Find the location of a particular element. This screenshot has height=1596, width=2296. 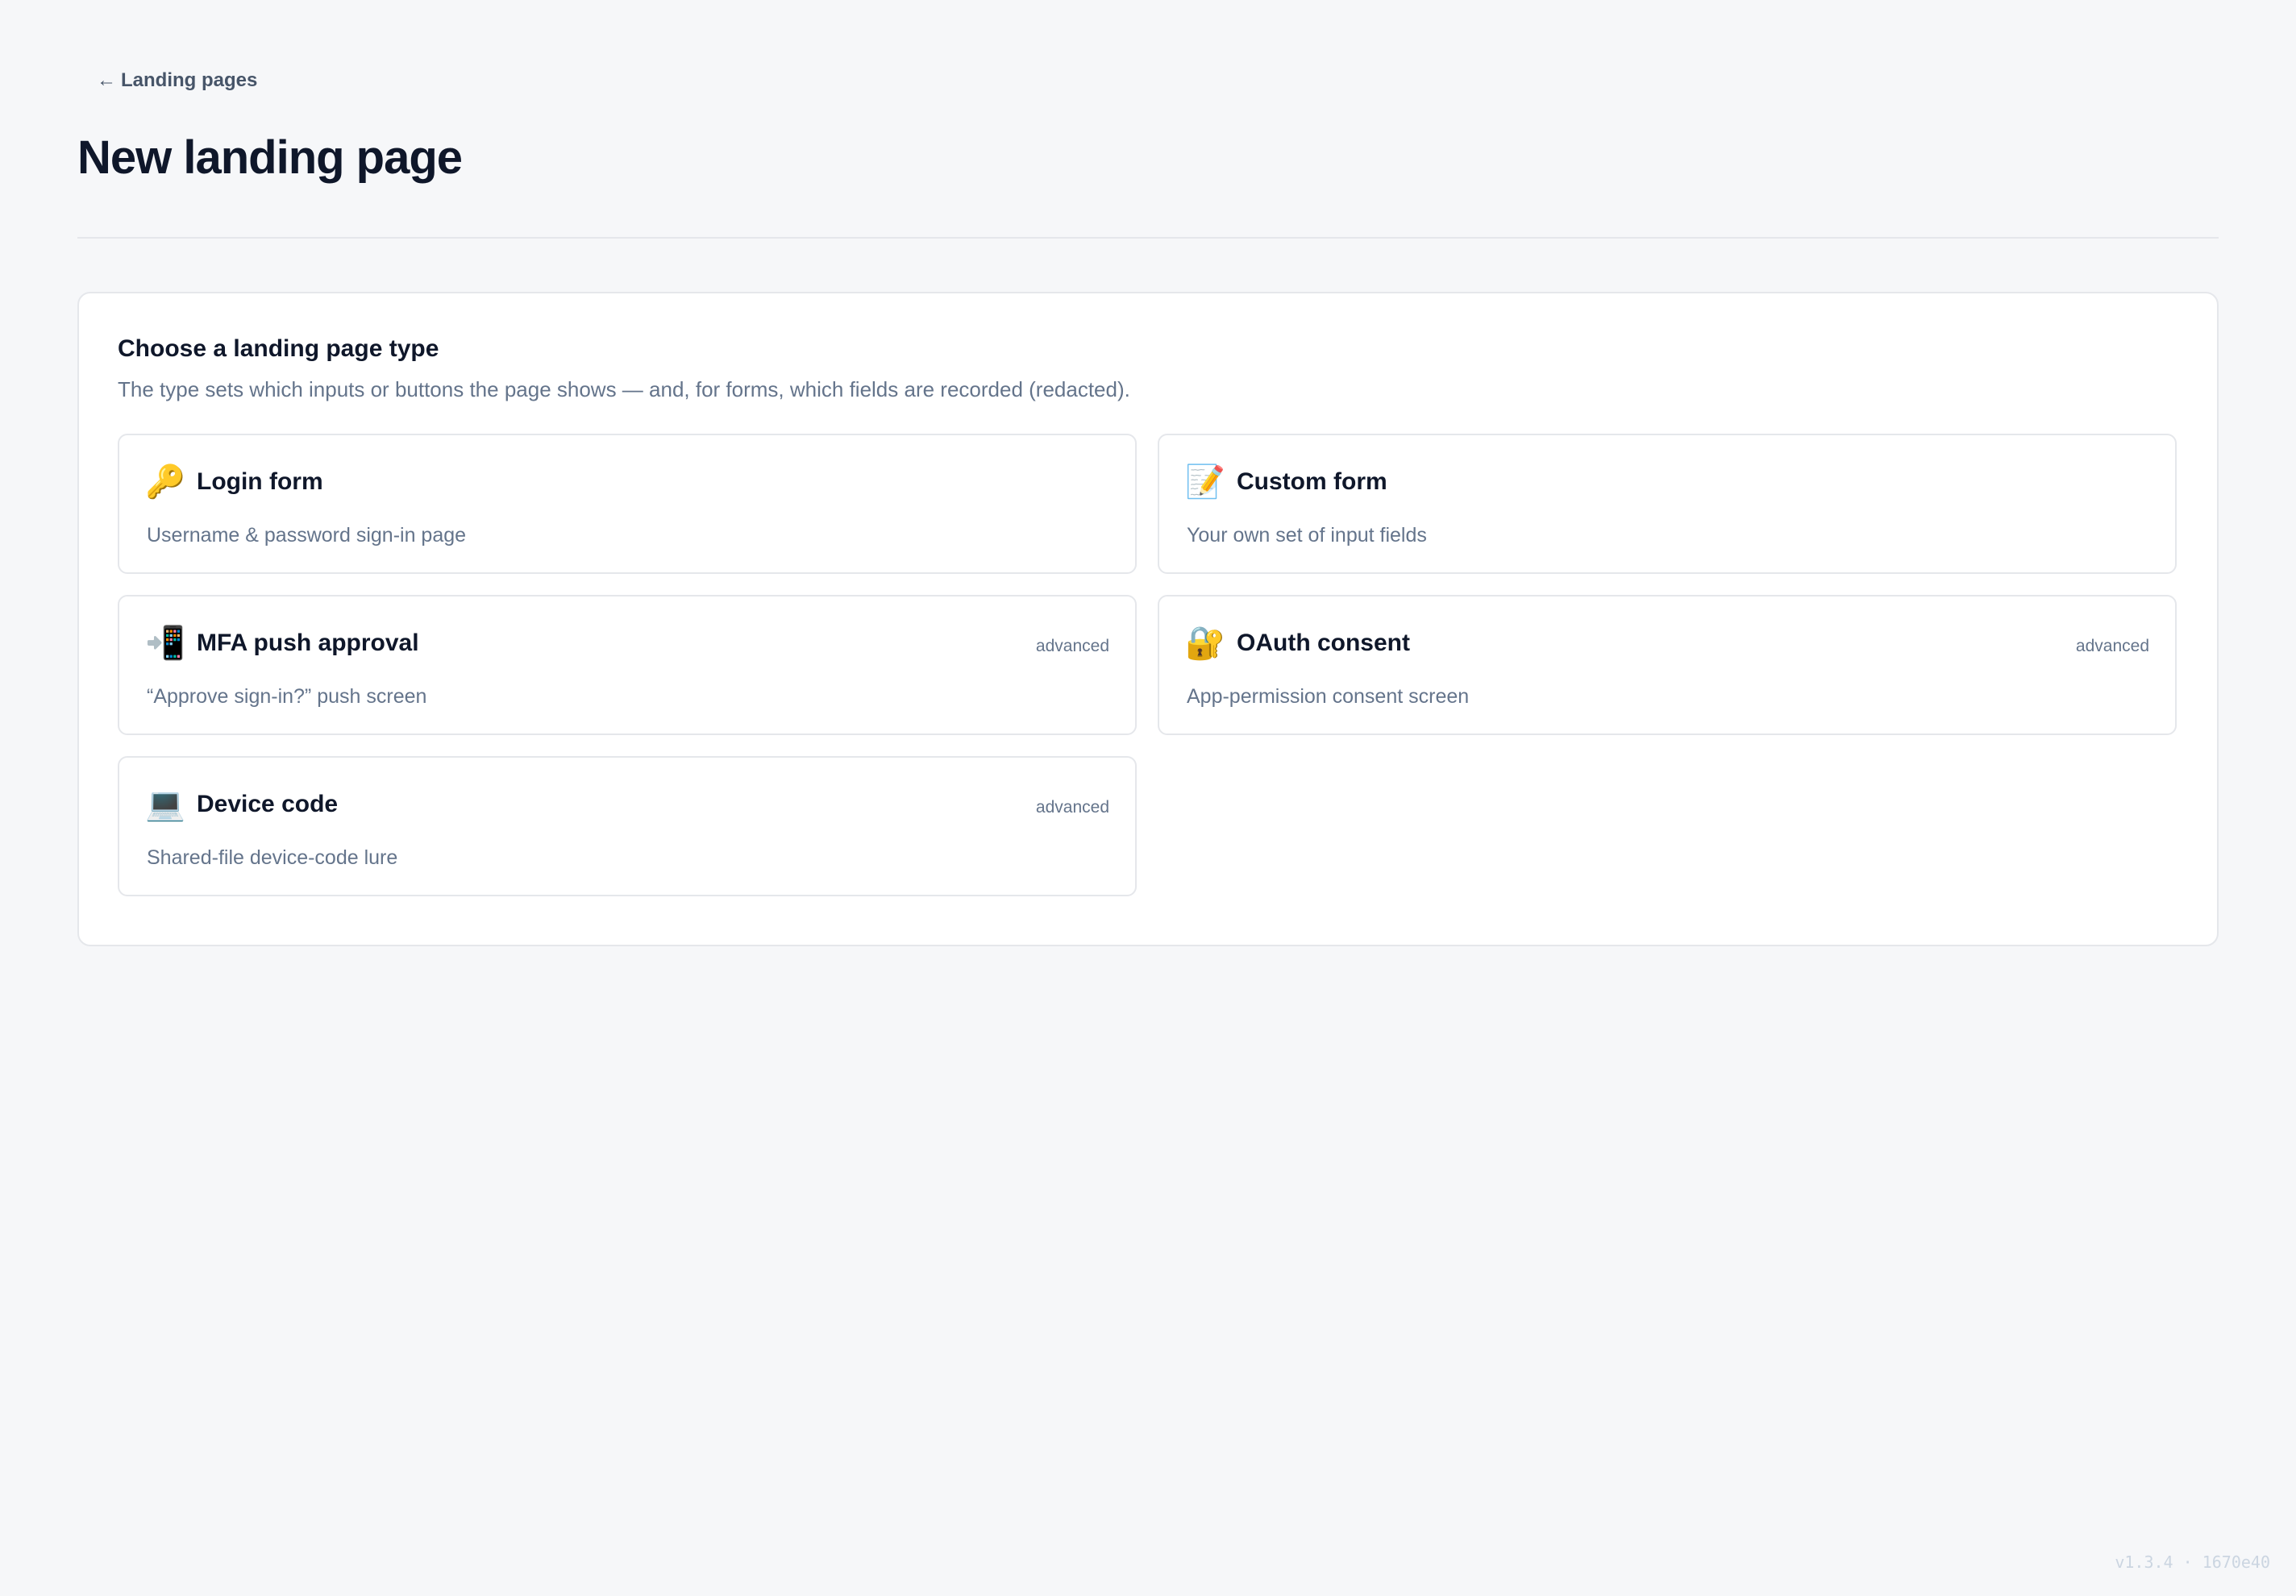

card-header: 💻 Device code is located at coordinates (241, 804).